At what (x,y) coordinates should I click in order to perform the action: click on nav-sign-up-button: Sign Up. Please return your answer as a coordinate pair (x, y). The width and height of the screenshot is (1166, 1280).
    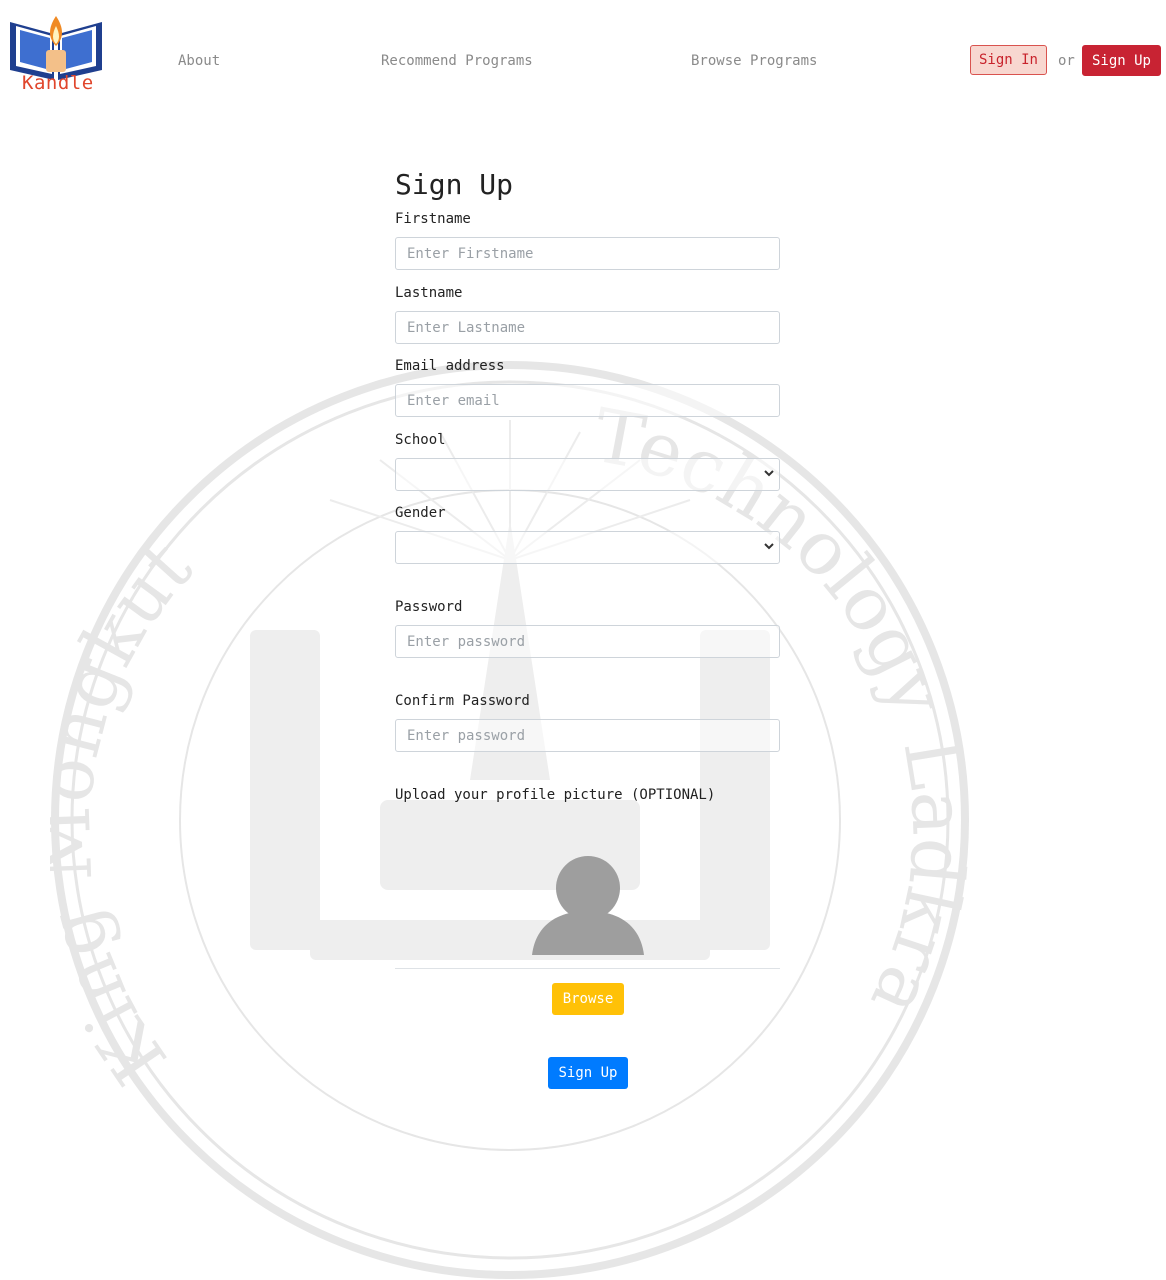
    Looking at the image, I should click on (1121, 60).